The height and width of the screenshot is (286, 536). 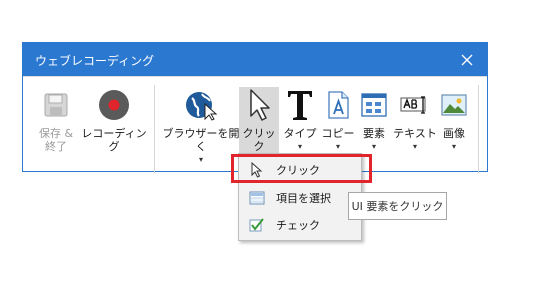 What do you see at coordinates (201, 140) in the screenshot?
I see `open-browser-label: ブラウザーを開く` at bounding box center [201, 140].